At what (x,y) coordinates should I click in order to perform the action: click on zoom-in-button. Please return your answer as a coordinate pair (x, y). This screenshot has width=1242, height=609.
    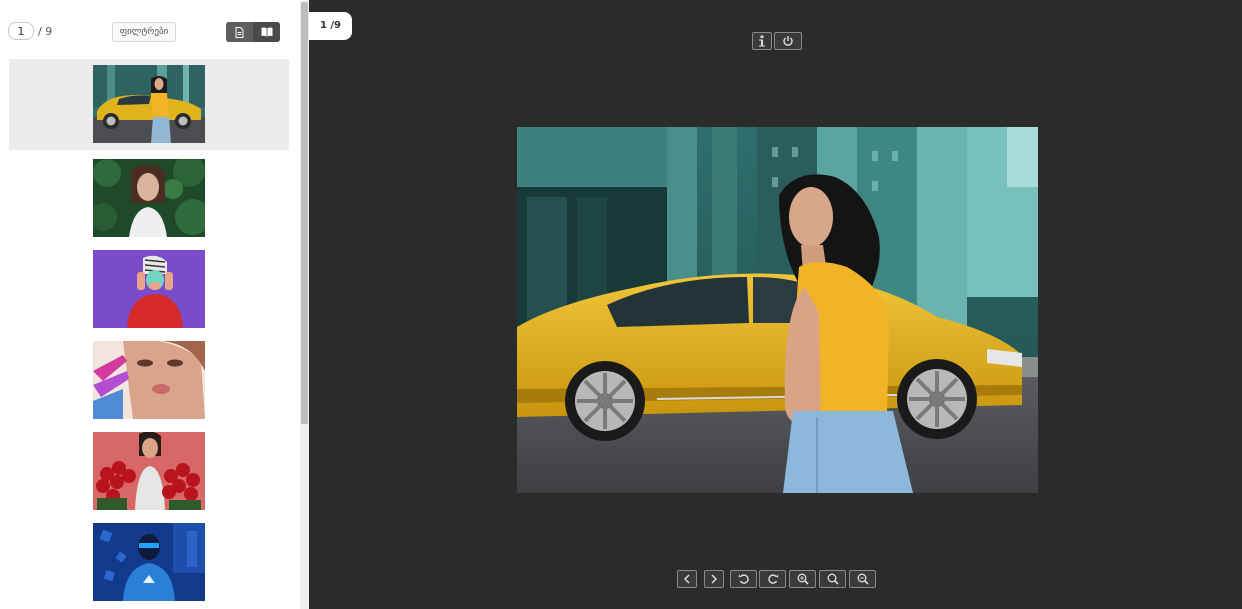
    Looking at the image, I should click on (802, 579).